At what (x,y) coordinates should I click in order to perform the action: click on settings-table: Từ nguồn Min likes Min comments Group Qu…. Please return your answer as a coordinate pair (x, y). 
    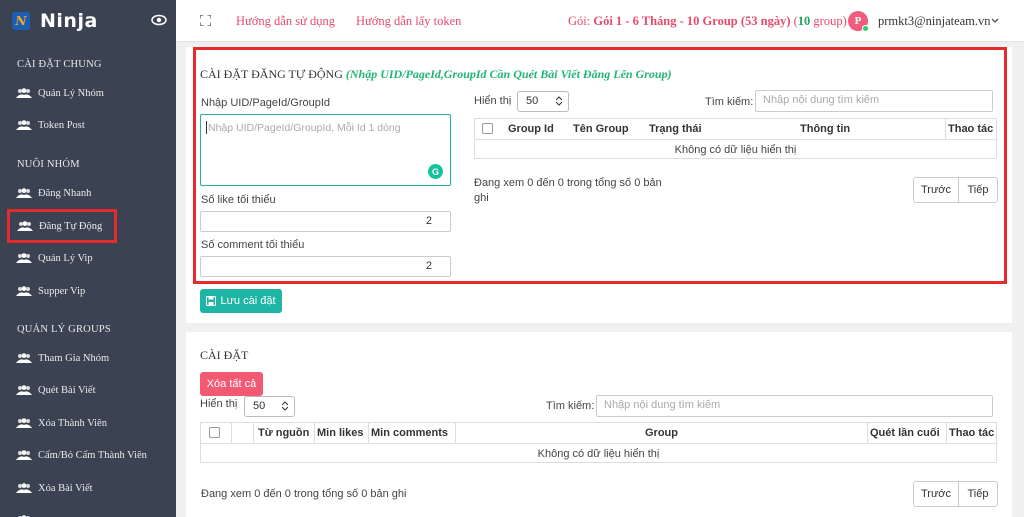
    Looking at the image, I should click on (599, 442).